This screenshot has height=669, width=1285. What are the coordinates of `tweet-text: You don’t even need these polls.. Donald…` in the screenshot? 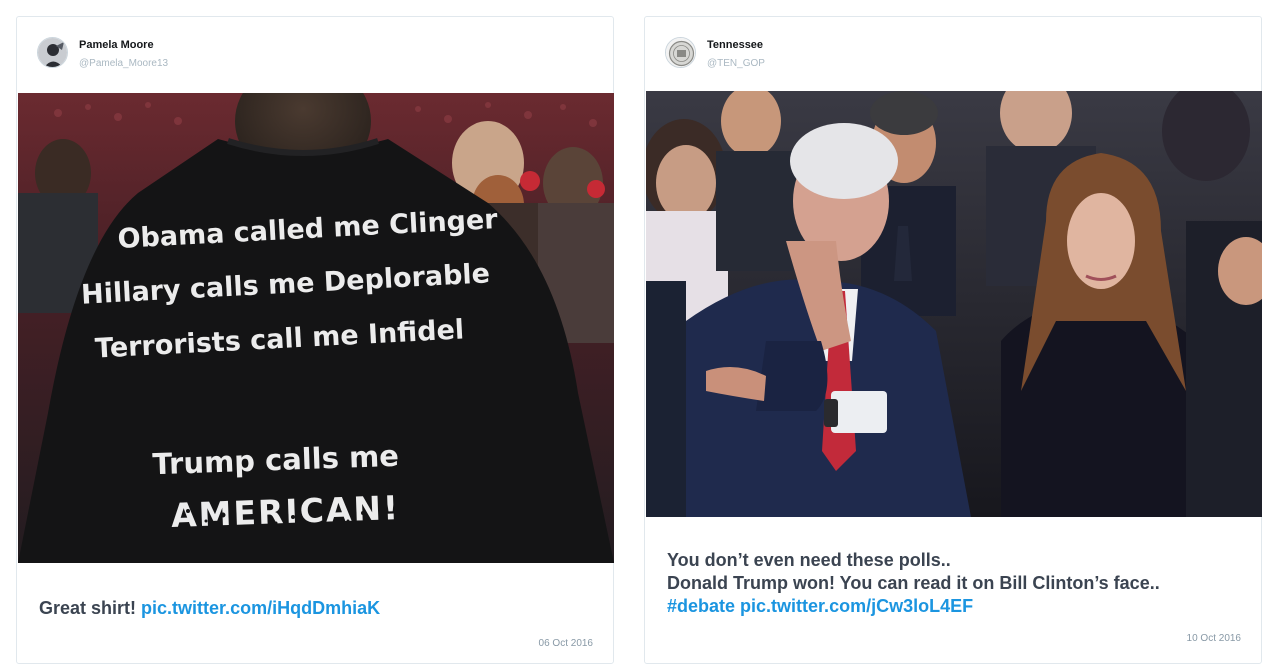 It's located at (962, 583).